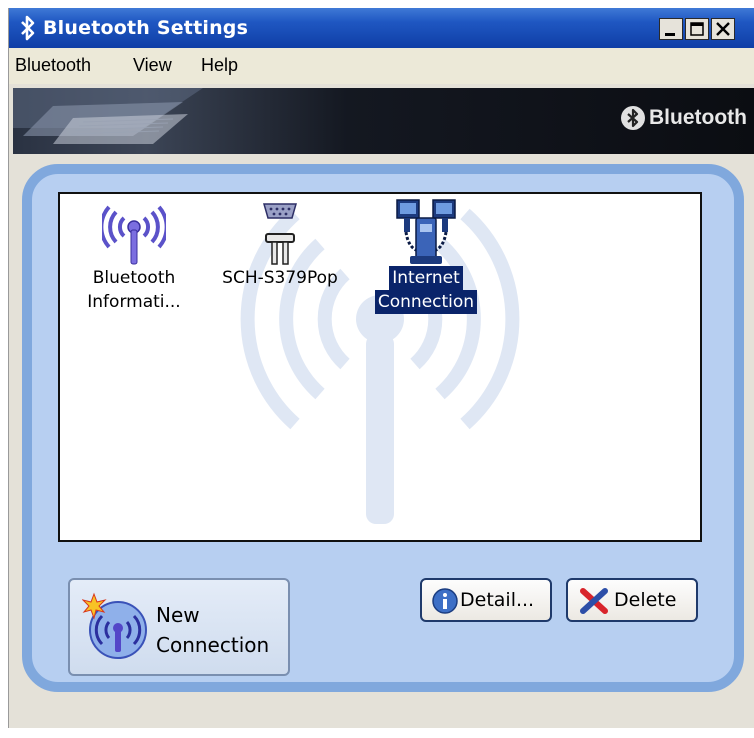 The width and height of the screenshot is (754, 738). I want to click on new-connection-button: New Connection, so click(179, 627).